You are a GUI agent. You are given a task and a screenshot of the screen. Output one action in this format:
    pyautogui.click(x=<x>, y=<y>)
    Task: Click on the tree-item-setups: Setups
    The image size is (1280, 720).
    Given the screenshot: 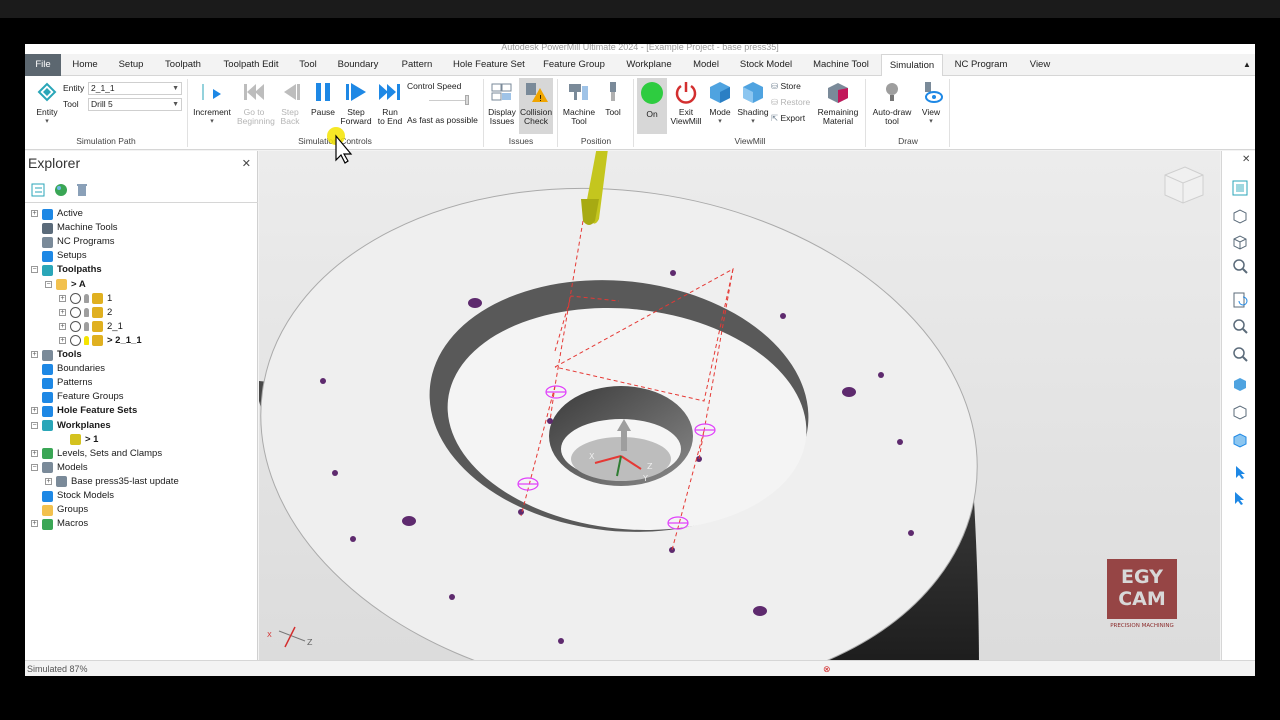 What is the action you would take?
    pyautogui.click(x=72, y=256)
    